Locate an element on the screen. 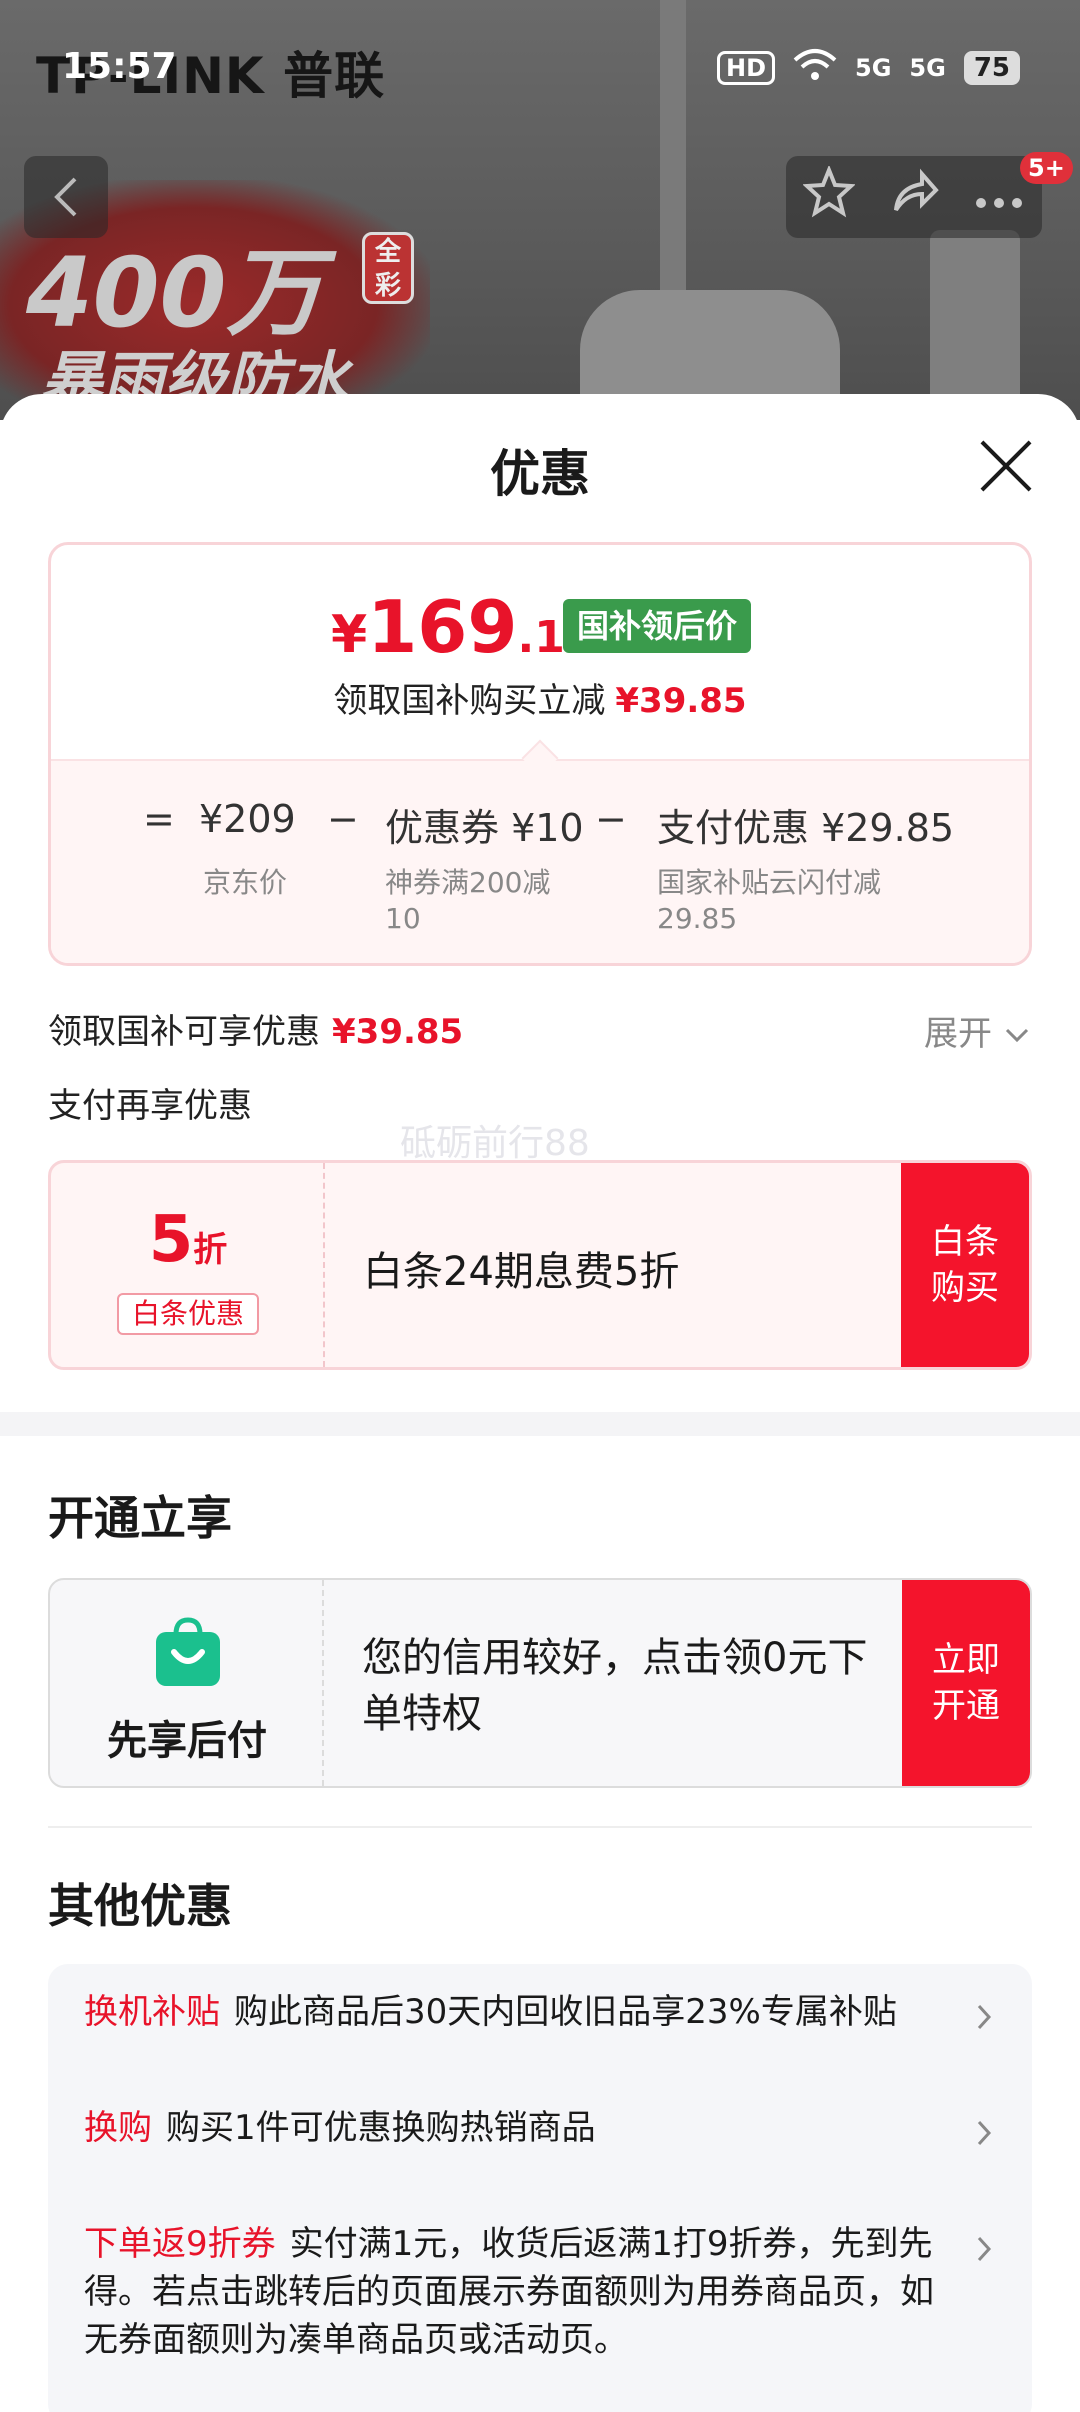 The image size is (1080, 2412). discount-number: 5 is located at coordinates (171, 1240).